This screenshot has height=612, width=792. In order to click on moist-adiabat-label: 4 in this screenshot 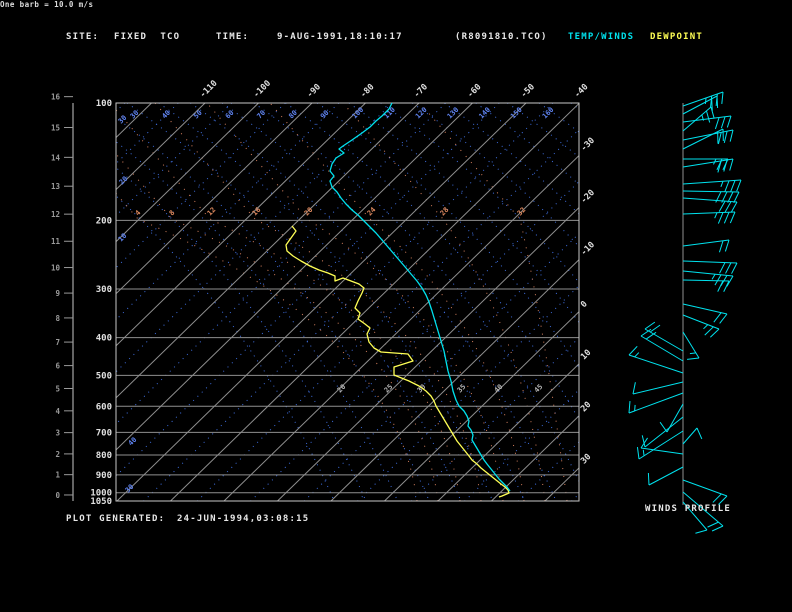, I will do `click(138, 213)`.